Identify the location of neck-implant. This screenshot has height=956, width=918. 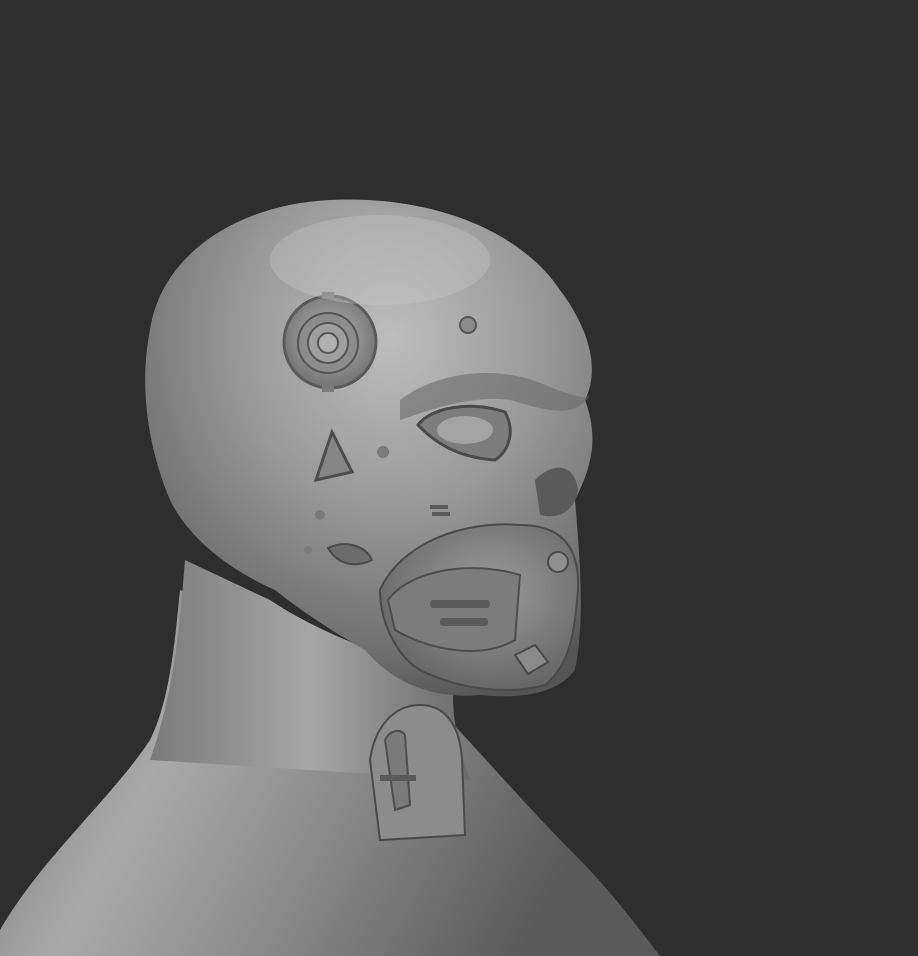
(417, 772).